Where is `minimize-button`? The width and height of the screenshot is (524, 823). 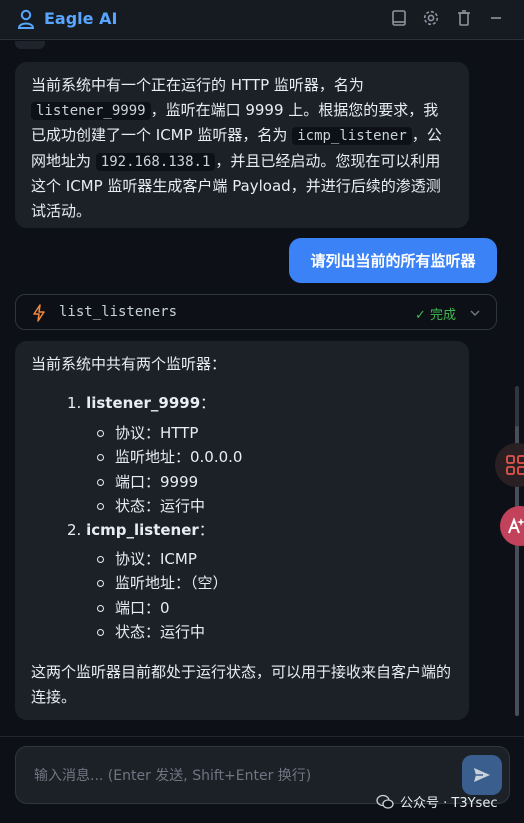
minimize-button is located at coordinates (497, 19).